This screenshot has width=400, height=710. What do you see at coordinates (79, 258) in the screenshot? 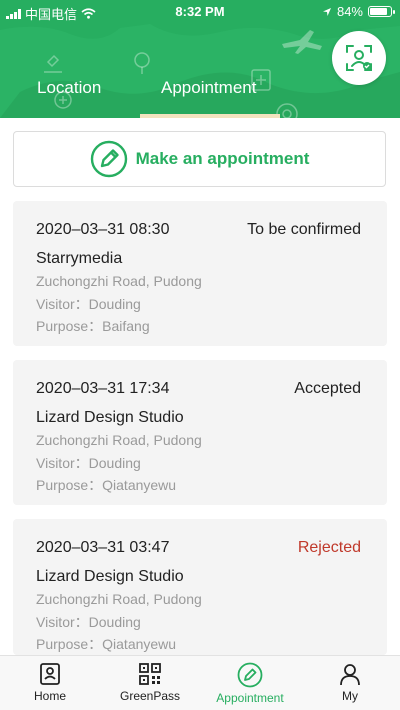
I see `appointment-company: Starrymedia` at bounding box center [79, 258].